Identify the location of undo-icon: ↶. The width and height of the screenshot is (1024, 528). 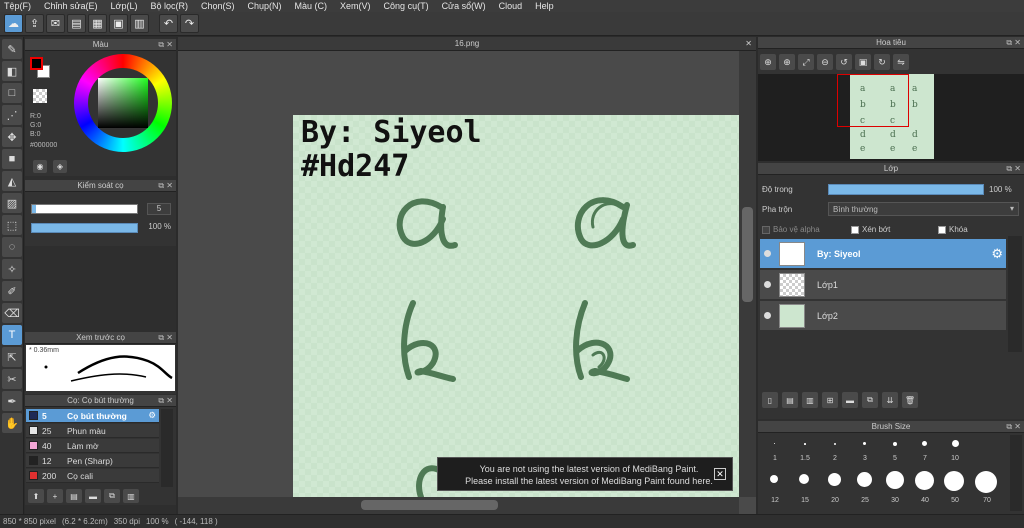
(168, 23).